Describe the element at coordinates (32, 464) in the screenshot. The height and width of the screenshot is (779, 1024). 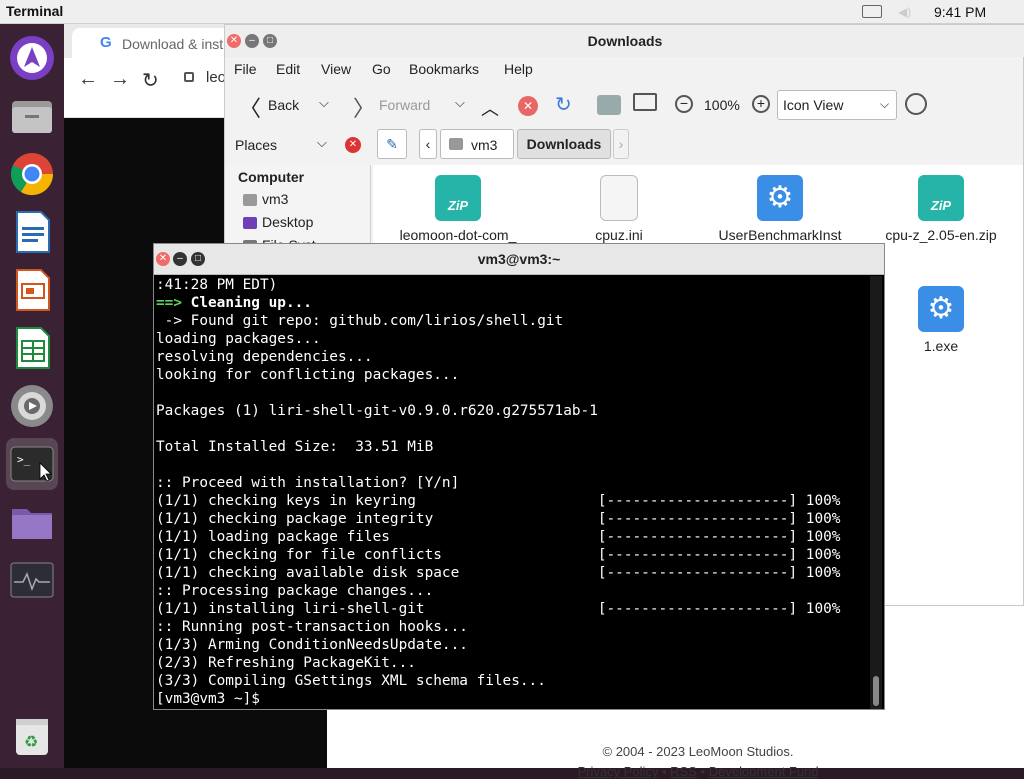
I see `terminal-icon: >_` at that location.